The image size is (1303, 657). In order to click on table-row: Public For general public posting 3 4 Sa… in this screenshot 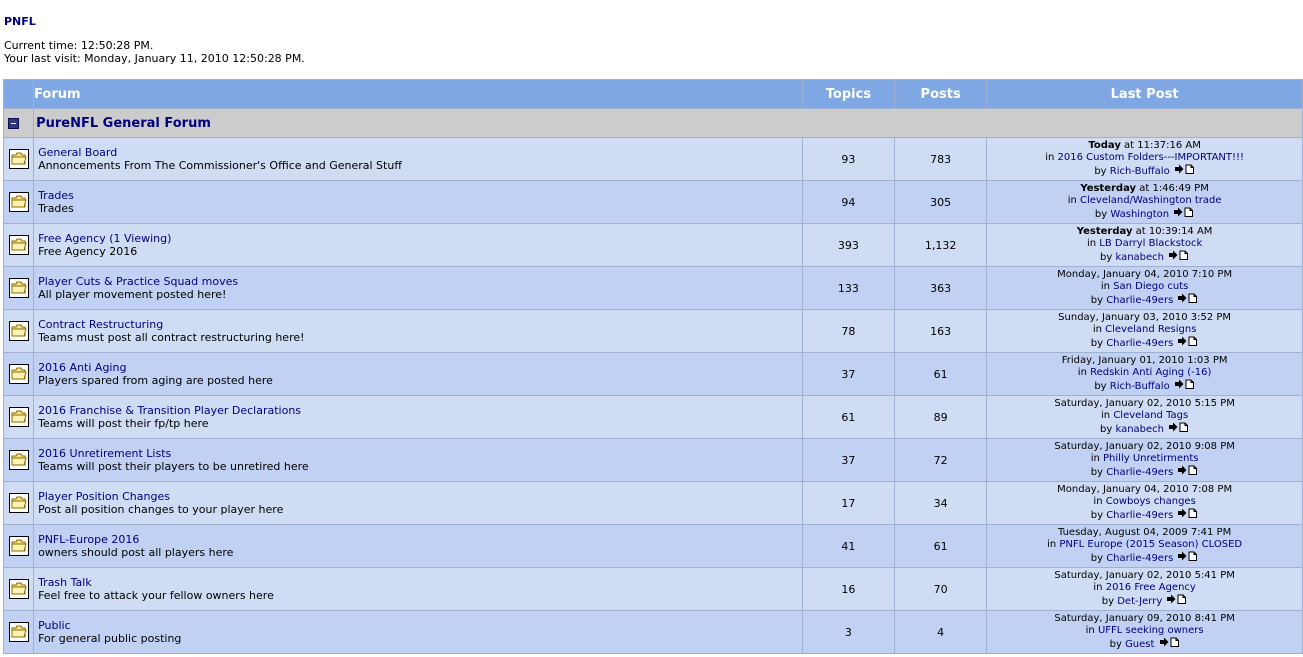, I will do `click(653, 632)`.